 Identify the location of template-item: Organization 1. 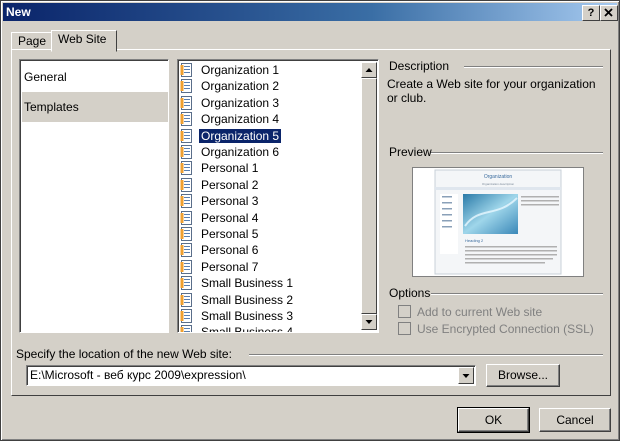
(230, 70).